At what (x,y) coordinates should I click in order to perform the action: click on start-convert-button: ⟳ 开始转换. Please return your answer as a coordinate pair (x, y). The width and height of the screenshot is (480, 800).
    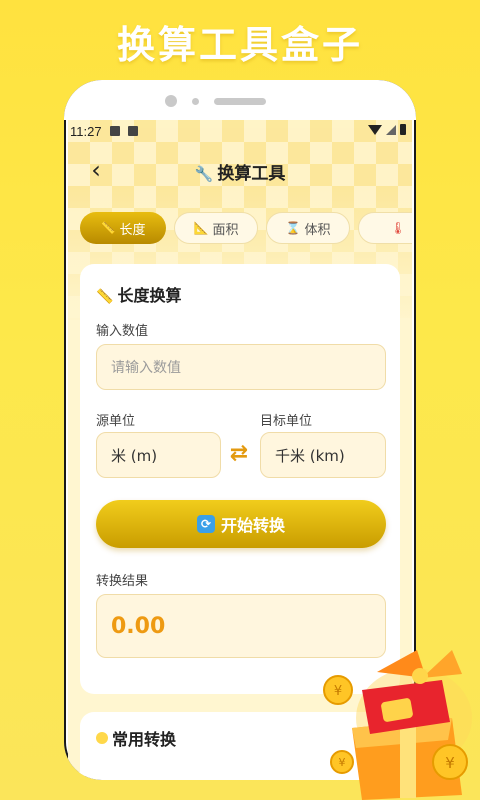
    Looking at the image, I should click on (241, 524).